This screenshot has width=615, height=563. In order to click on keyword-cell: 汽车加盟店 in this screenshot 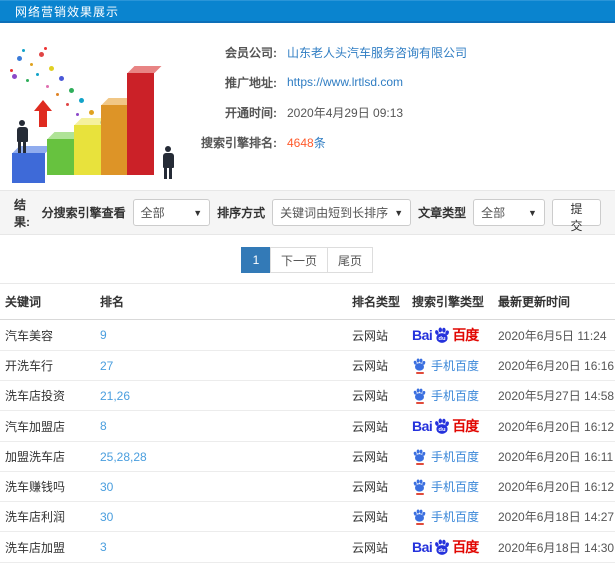, I will do `click(47, 426)`.